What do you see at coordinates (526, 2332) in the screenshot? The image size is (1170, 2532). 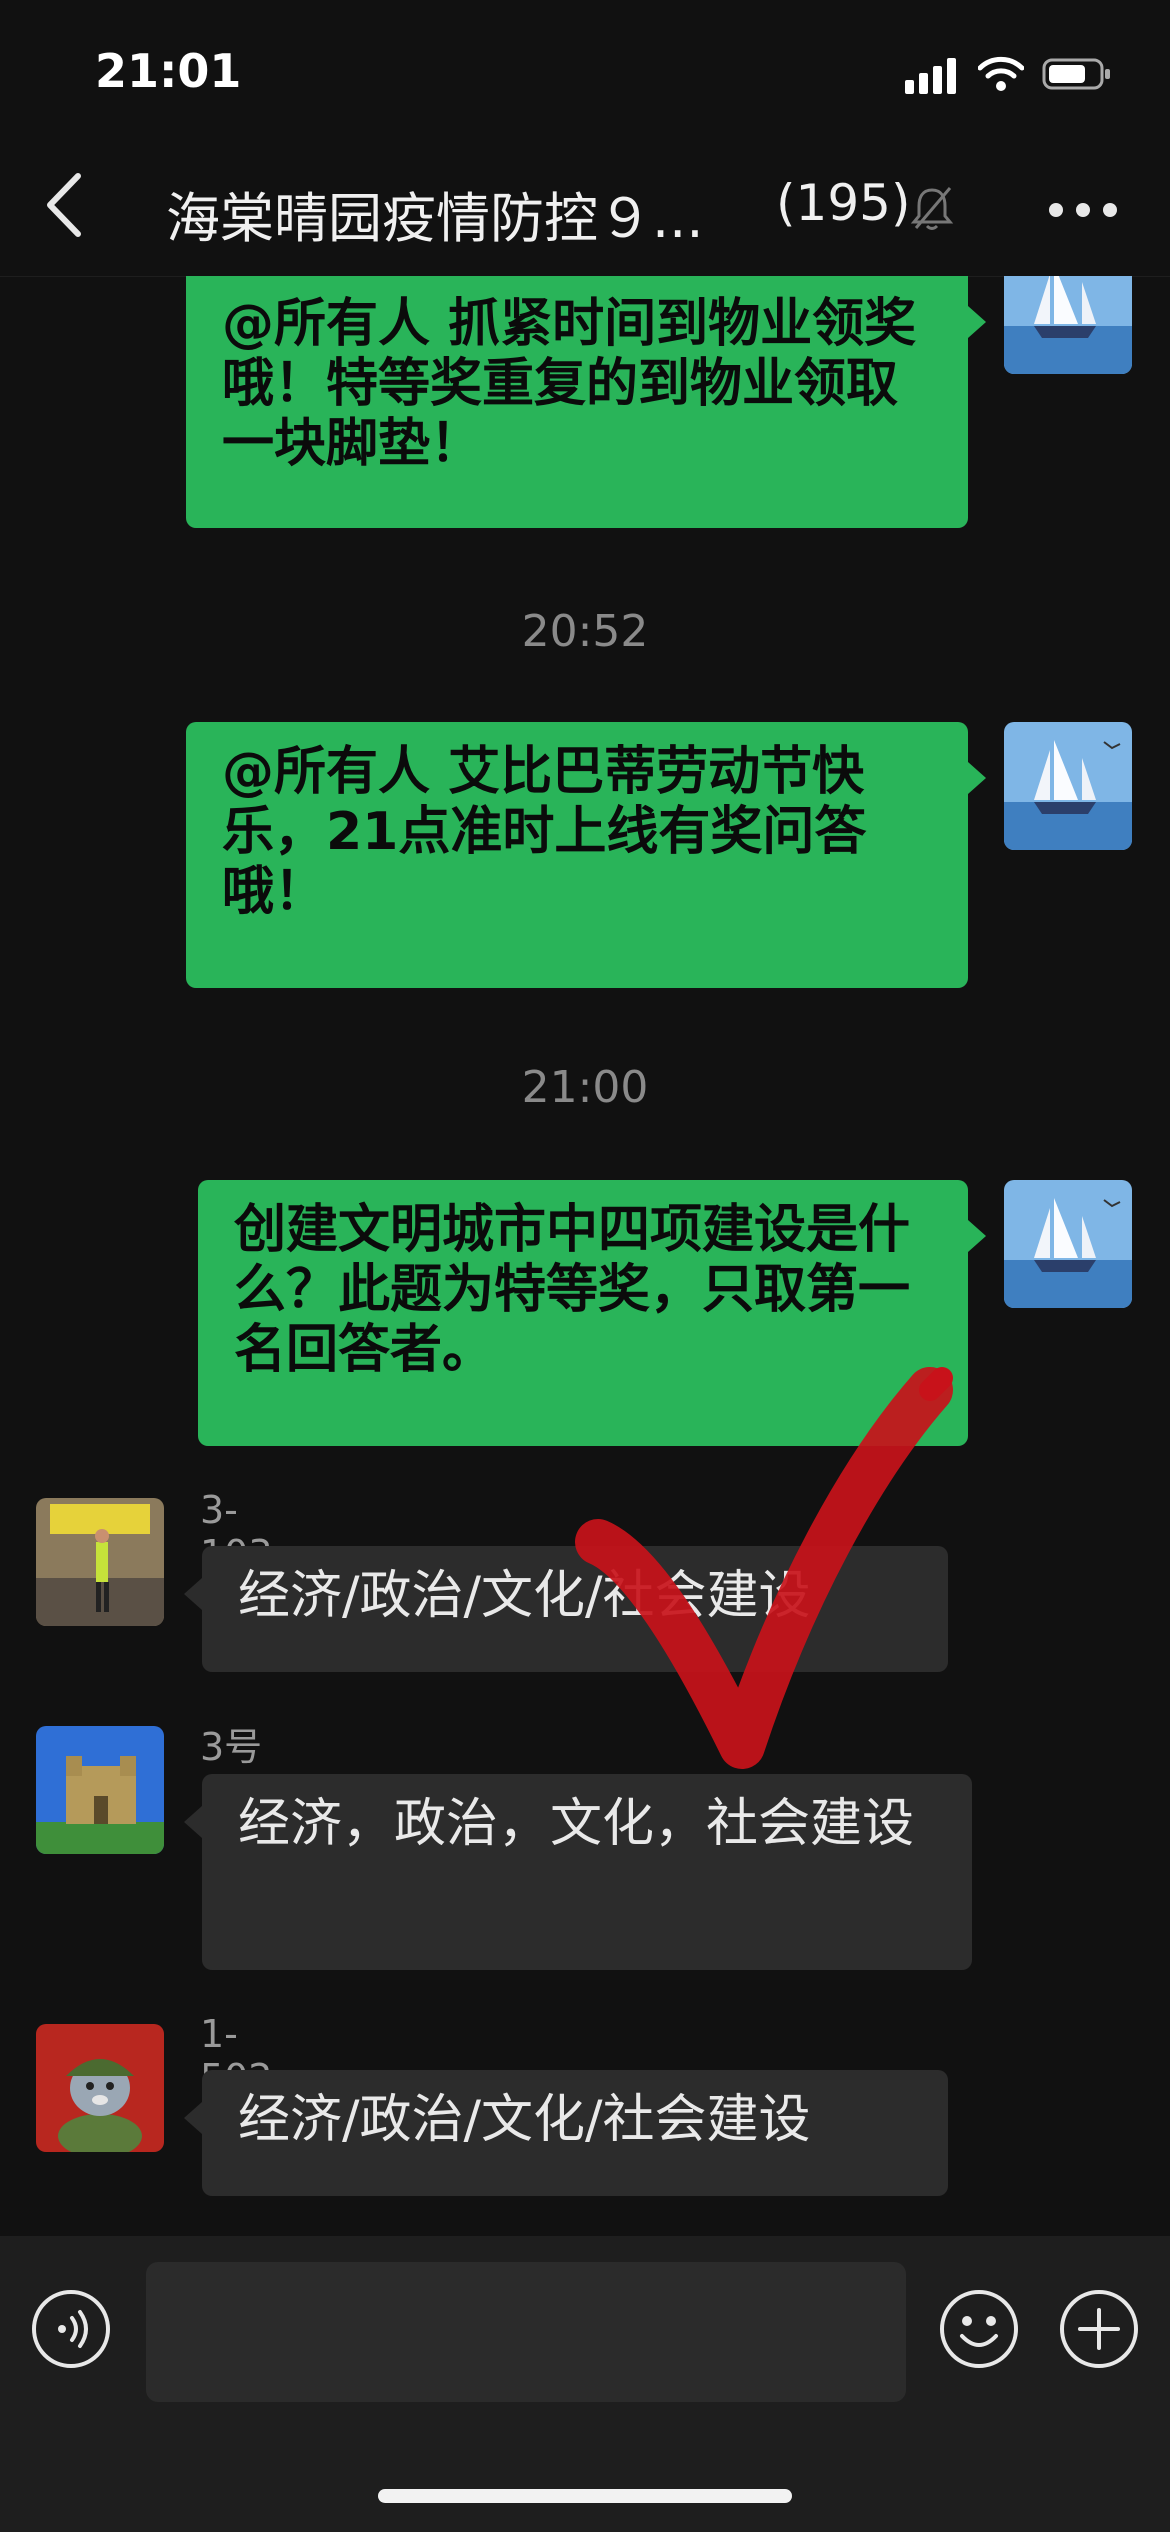 I see `message-input` at bounding box center [526, 2332].